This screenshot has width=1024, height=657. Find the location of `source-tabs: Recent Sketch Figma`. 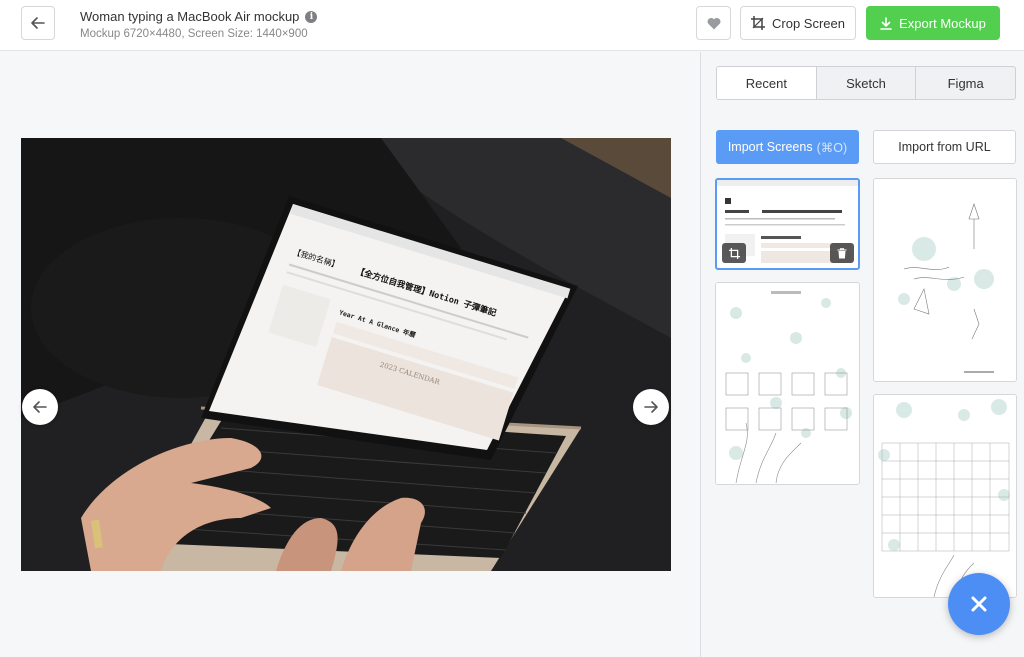

source-tabs: Recent Sketch Figma is located at coordinates (866, 83).